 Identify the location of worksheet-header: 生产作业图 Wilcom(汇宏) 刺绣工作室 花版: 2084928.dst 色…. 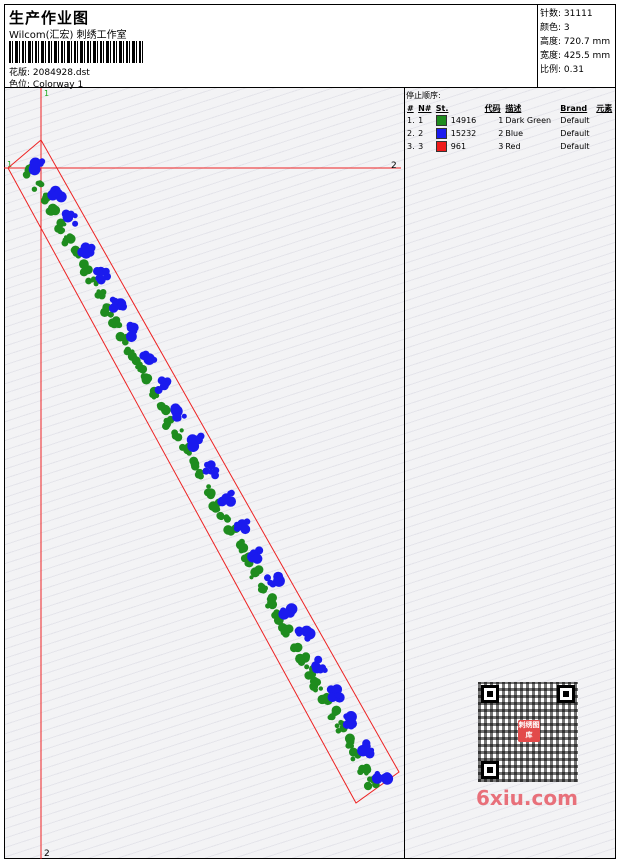
(310, 47).